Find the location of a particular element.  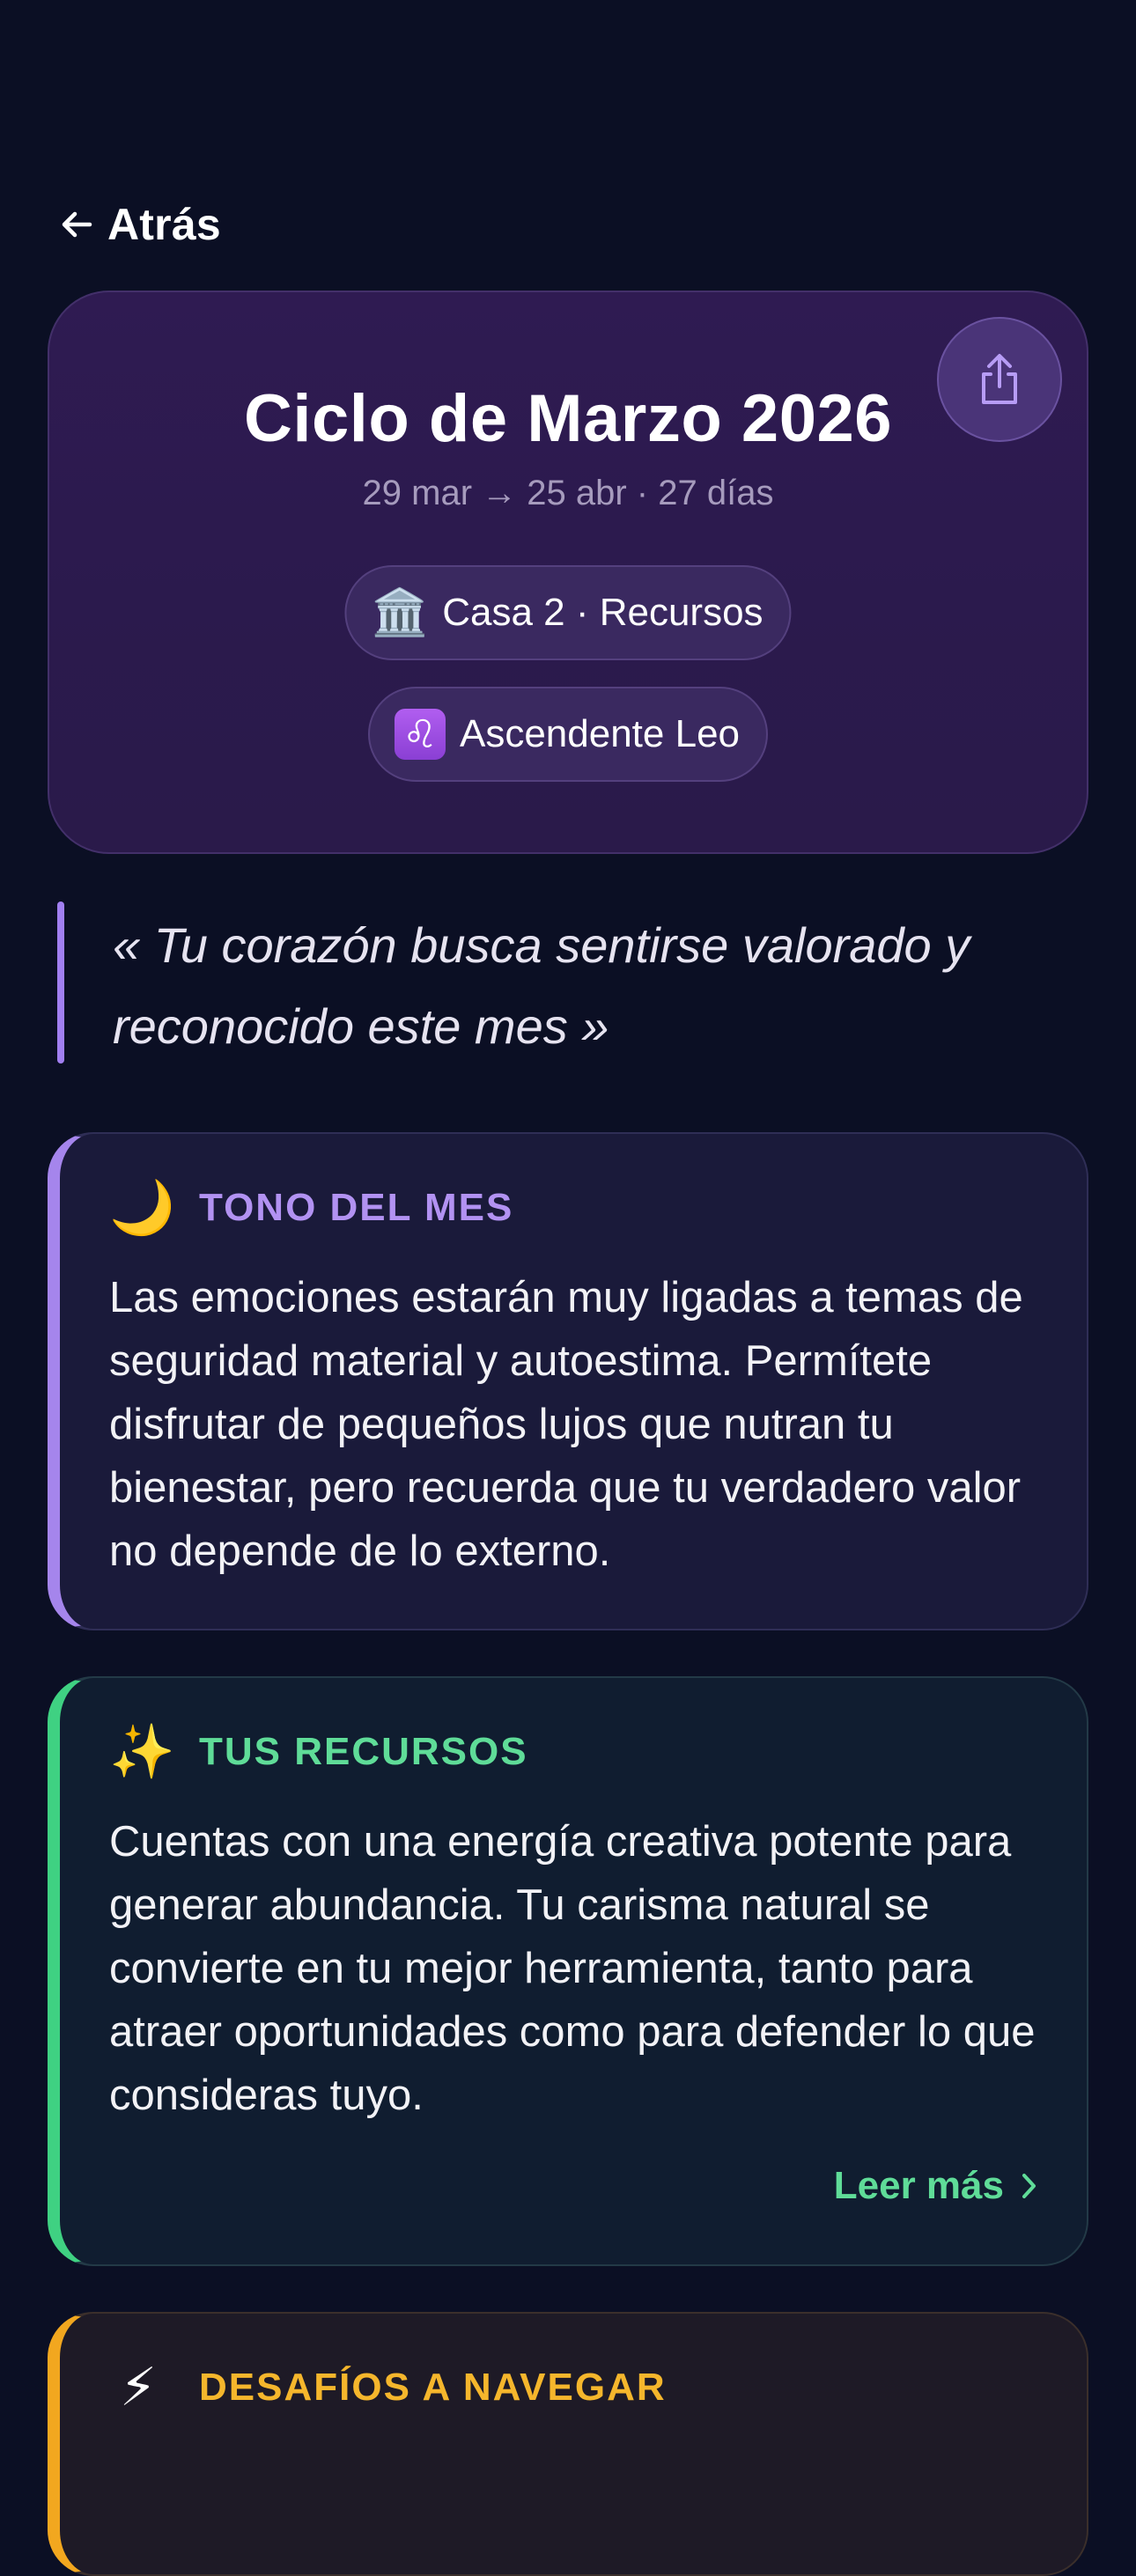

section-card-challenges: ⚡ DESAFÍOS A NAVEGAR is located at coordinates (568, 2444).